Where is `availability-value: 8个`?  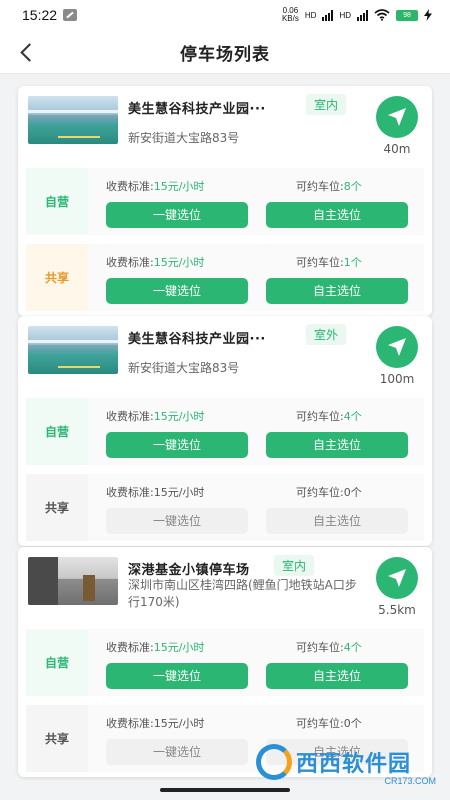 availability-value: 8个 is located at coordinates (352, 186).